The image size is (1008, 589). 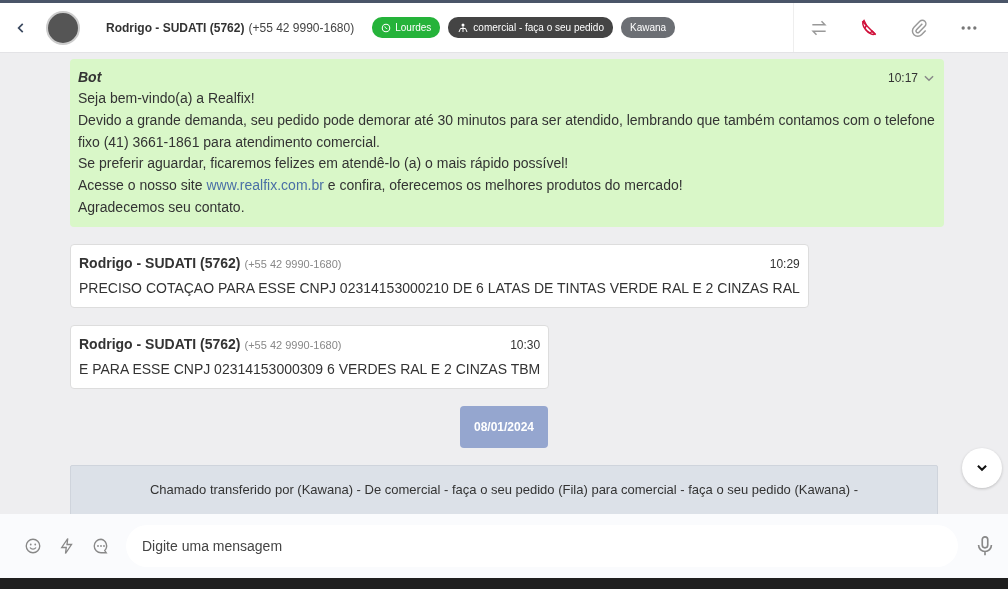 What do you see at coordinates (265, 185) in the screenshot?
I see `website-link: www.realfix.com.br` at bounding box center [265, 185].